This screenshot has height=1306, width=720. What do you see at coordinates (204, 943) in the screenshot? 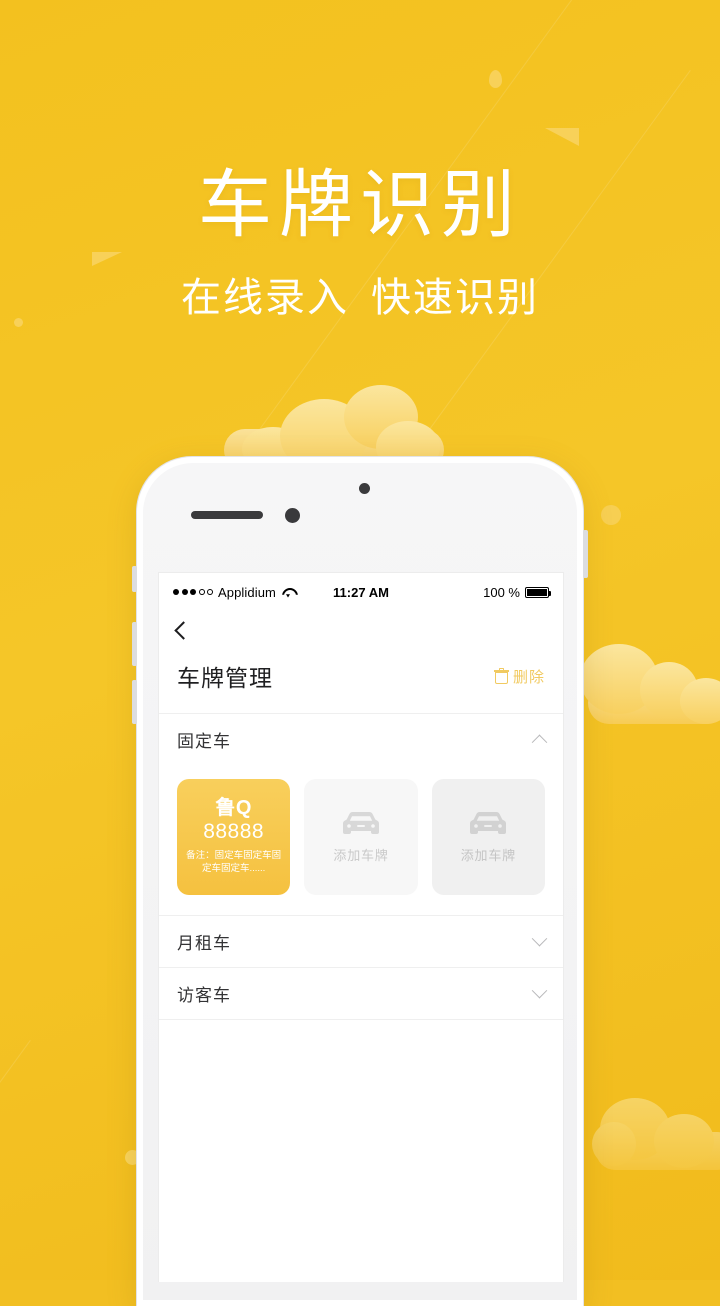
I see `section-label: 月租车` at bounding box center [204, 943].